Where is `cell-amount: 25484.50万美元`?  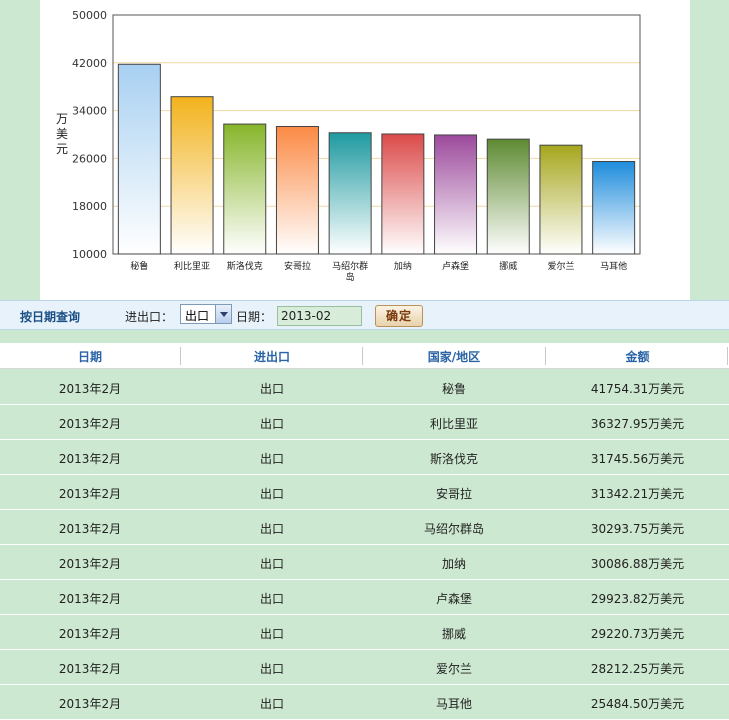 cell-amount: 25484.50万美元 is located at coordinates (637, 704).